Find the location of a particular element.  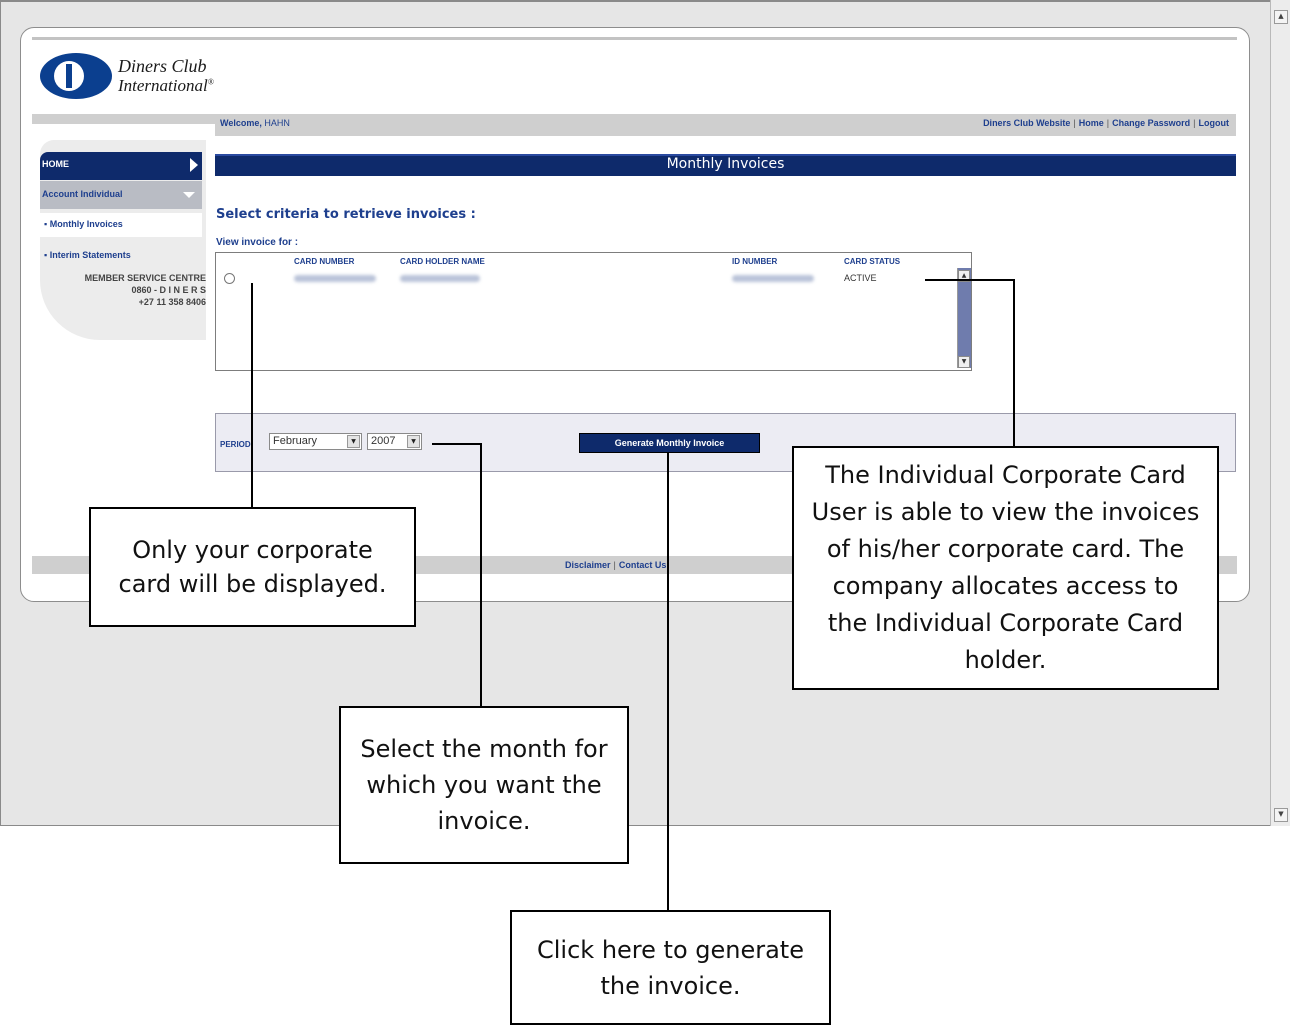

column-header-card-holder-name: CARD HOLDER NAME is located at coordinates (442, 261).